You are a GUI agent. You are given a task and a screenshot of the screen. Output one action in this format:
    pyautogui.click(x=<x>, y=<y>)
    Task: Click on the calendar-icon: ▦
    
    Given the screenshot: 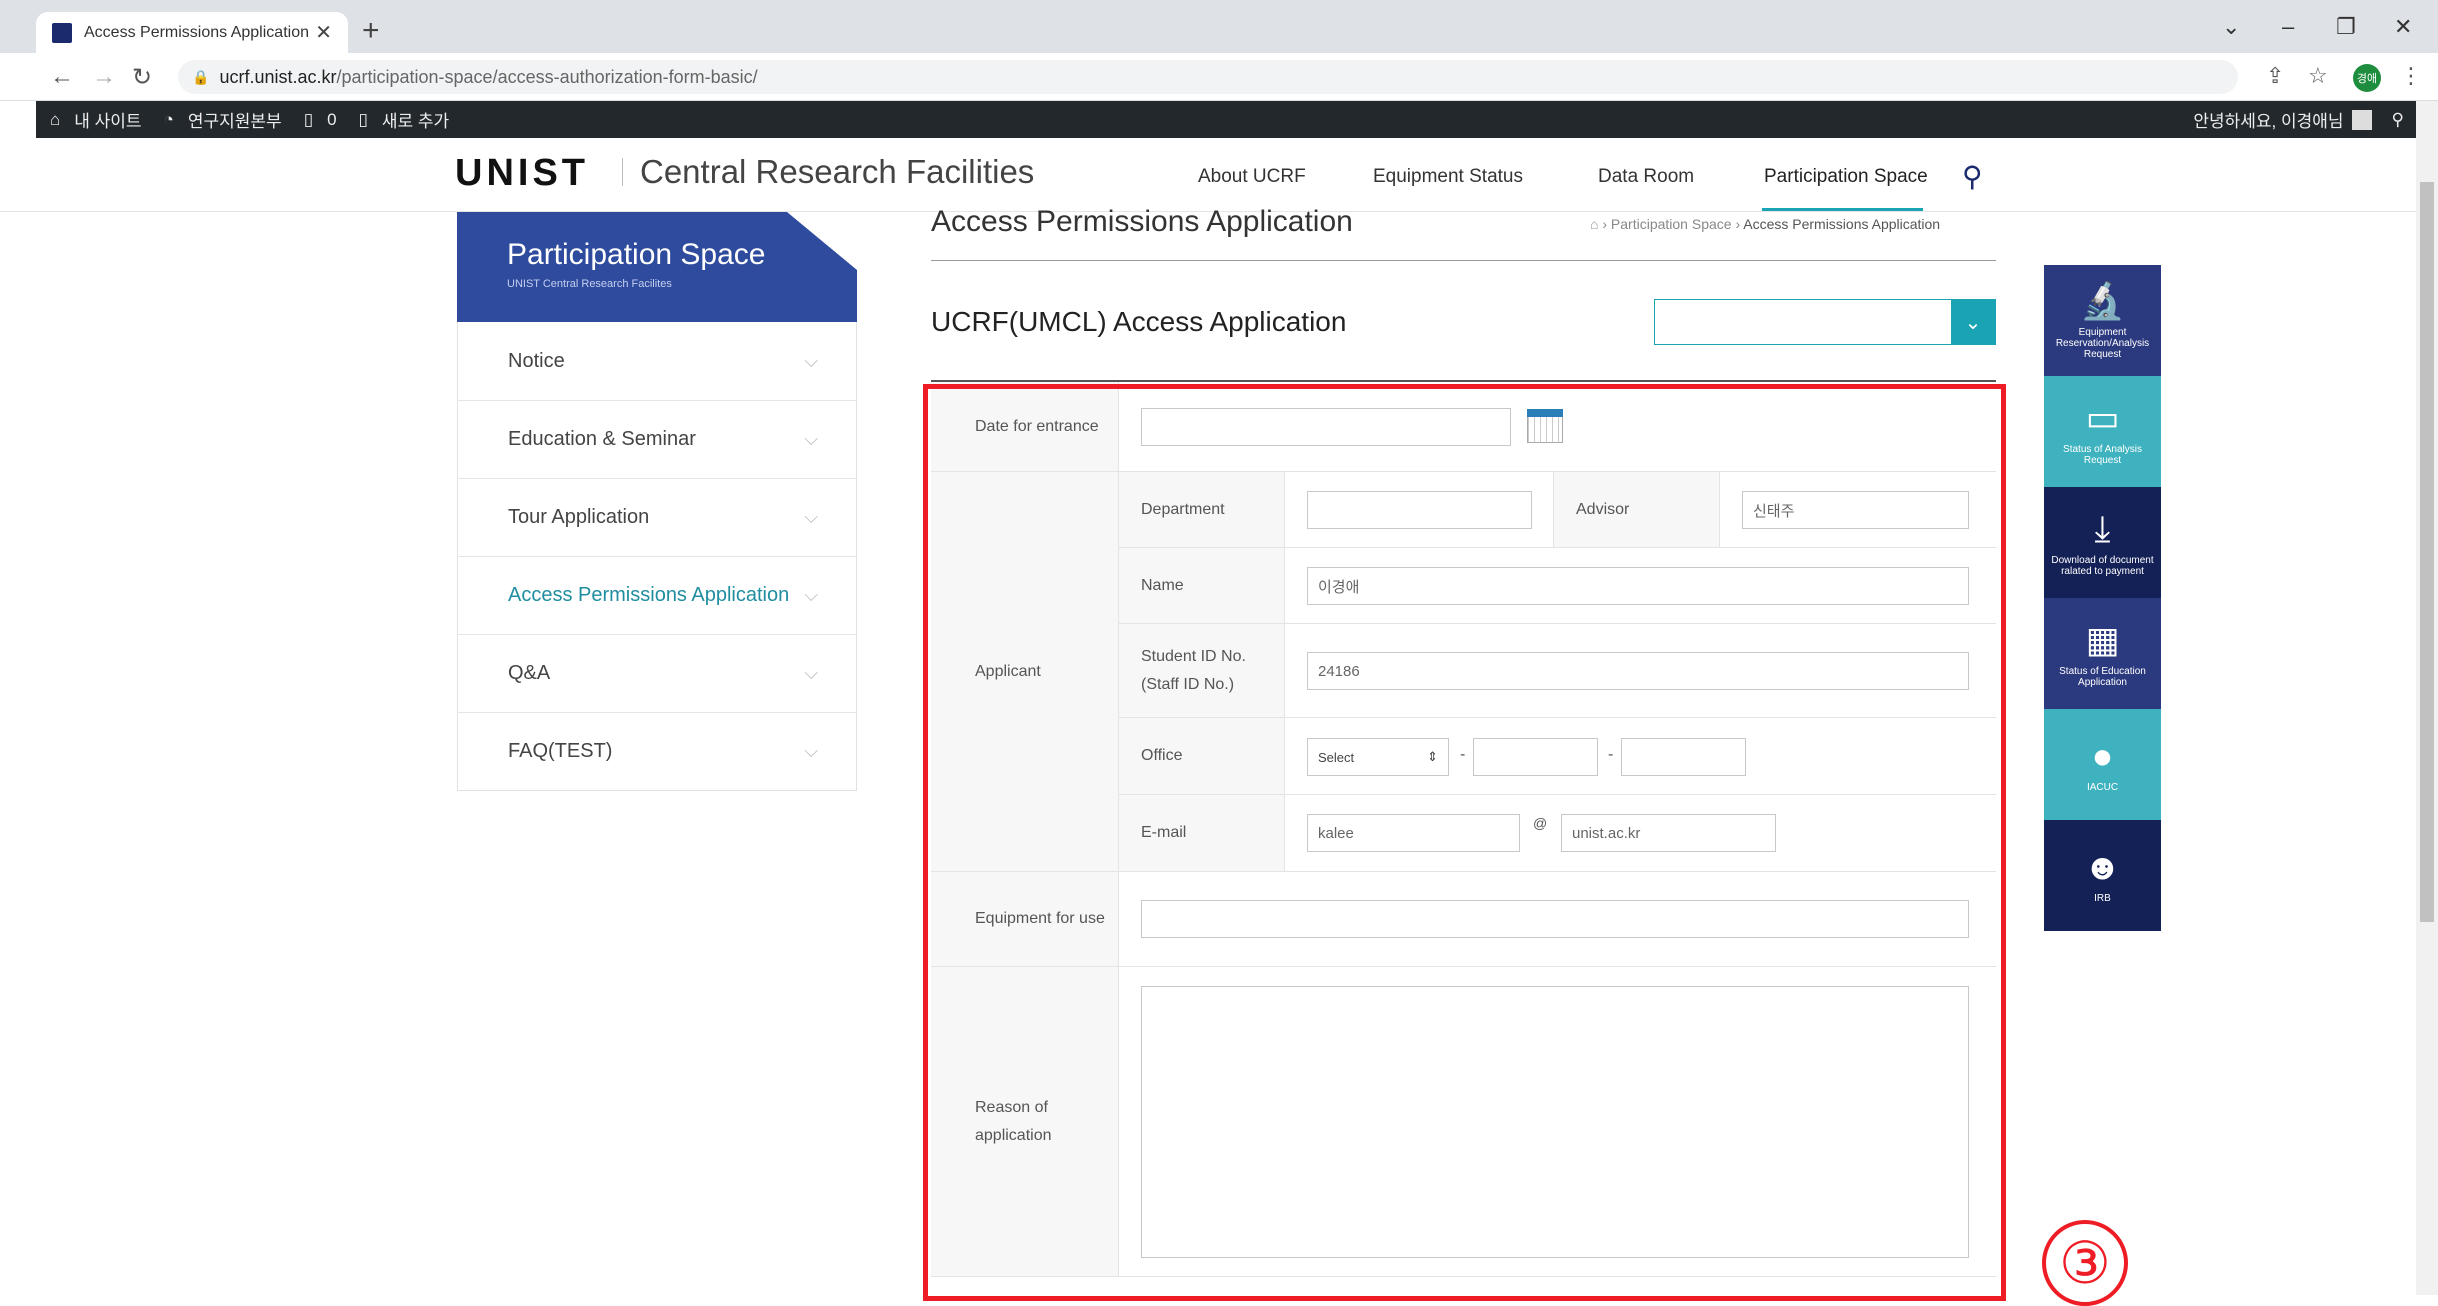 What is the action you would take?
    pyautogui.click(x=2102, y=639)
    